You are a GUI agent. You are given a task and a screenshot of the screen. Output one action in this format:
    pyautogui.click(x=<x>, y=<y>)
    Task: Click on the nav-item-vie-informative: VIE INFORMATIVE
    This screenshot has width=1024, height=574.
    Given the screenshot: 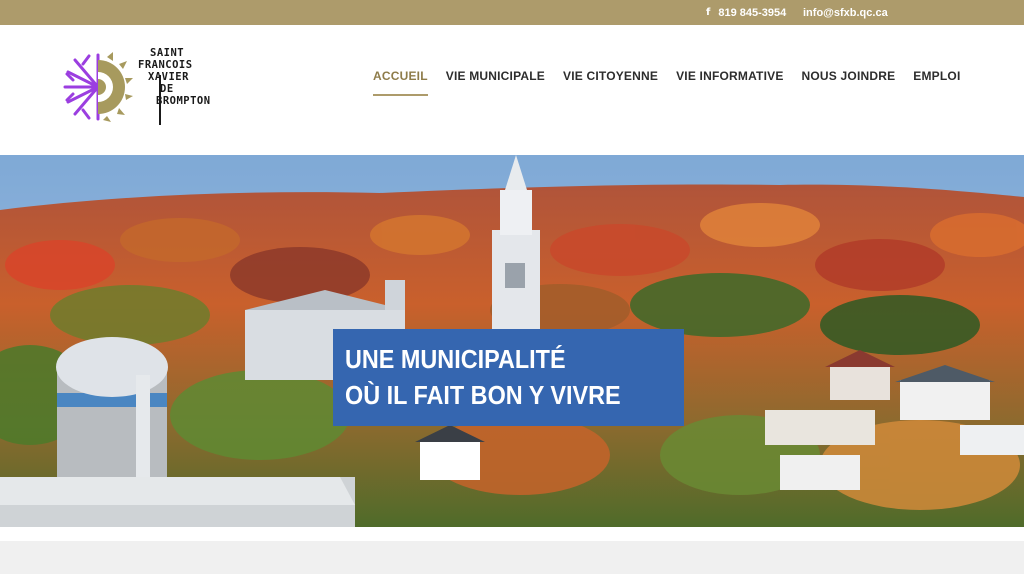 What is the action you would take?
    pyautogui.click(x=729, y=79)
    